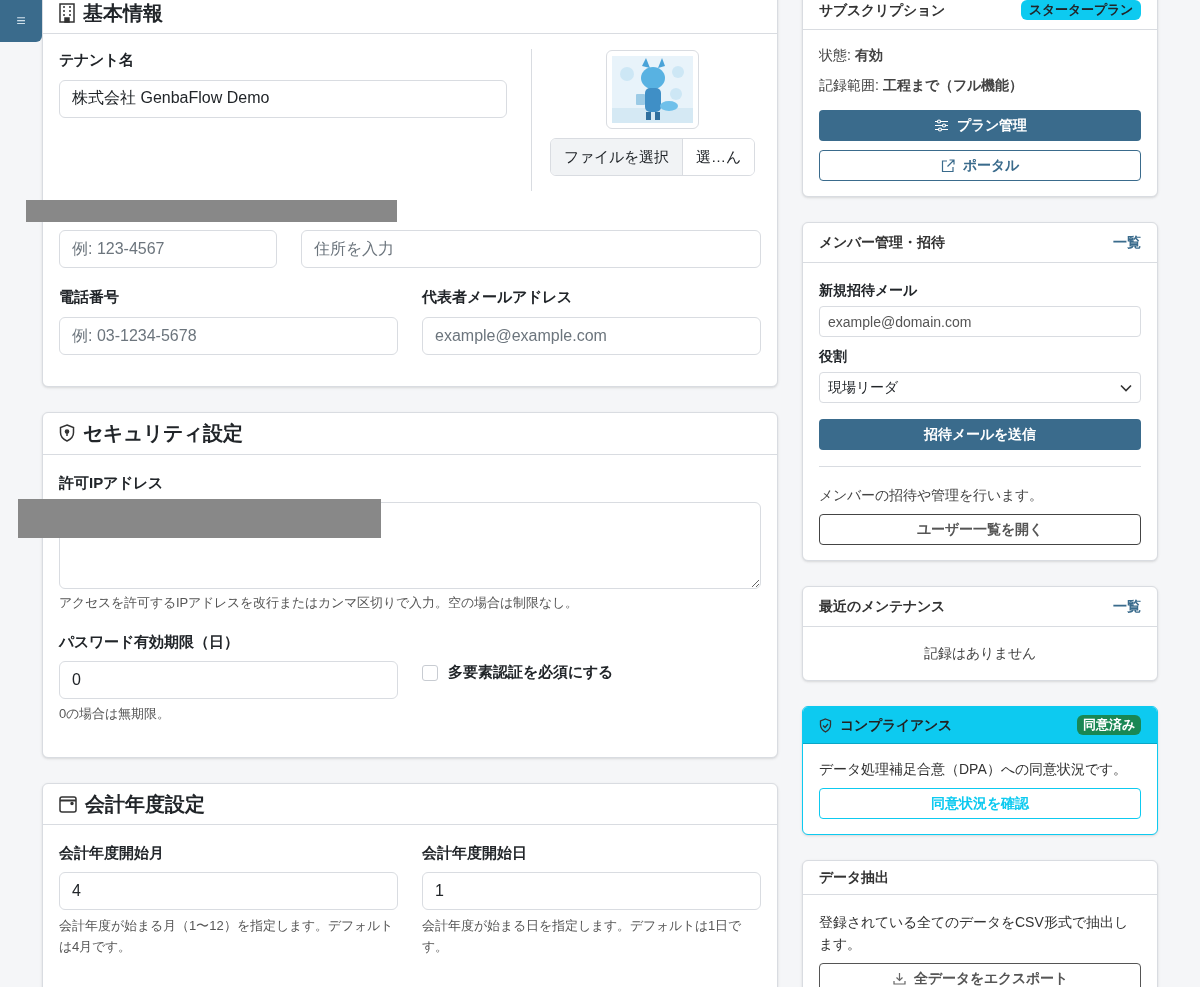 This screenshot has width=1200, height=987. I want to click on field-label: 会計年度開始日, so click(475, 852).